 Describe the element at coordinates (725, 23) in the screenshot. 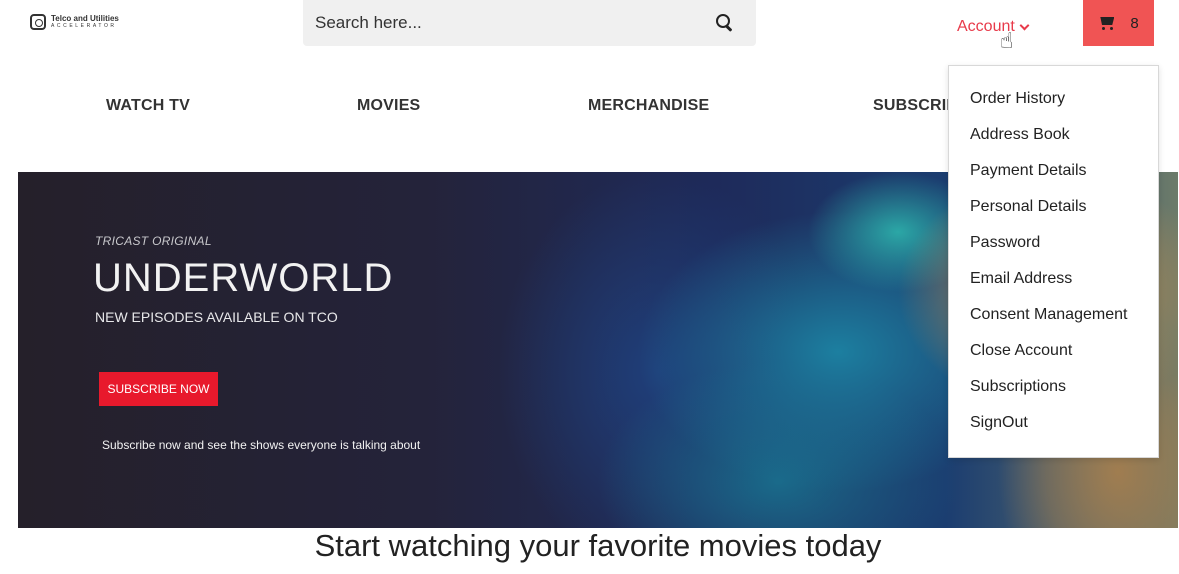

I see `search-icon` at that location.